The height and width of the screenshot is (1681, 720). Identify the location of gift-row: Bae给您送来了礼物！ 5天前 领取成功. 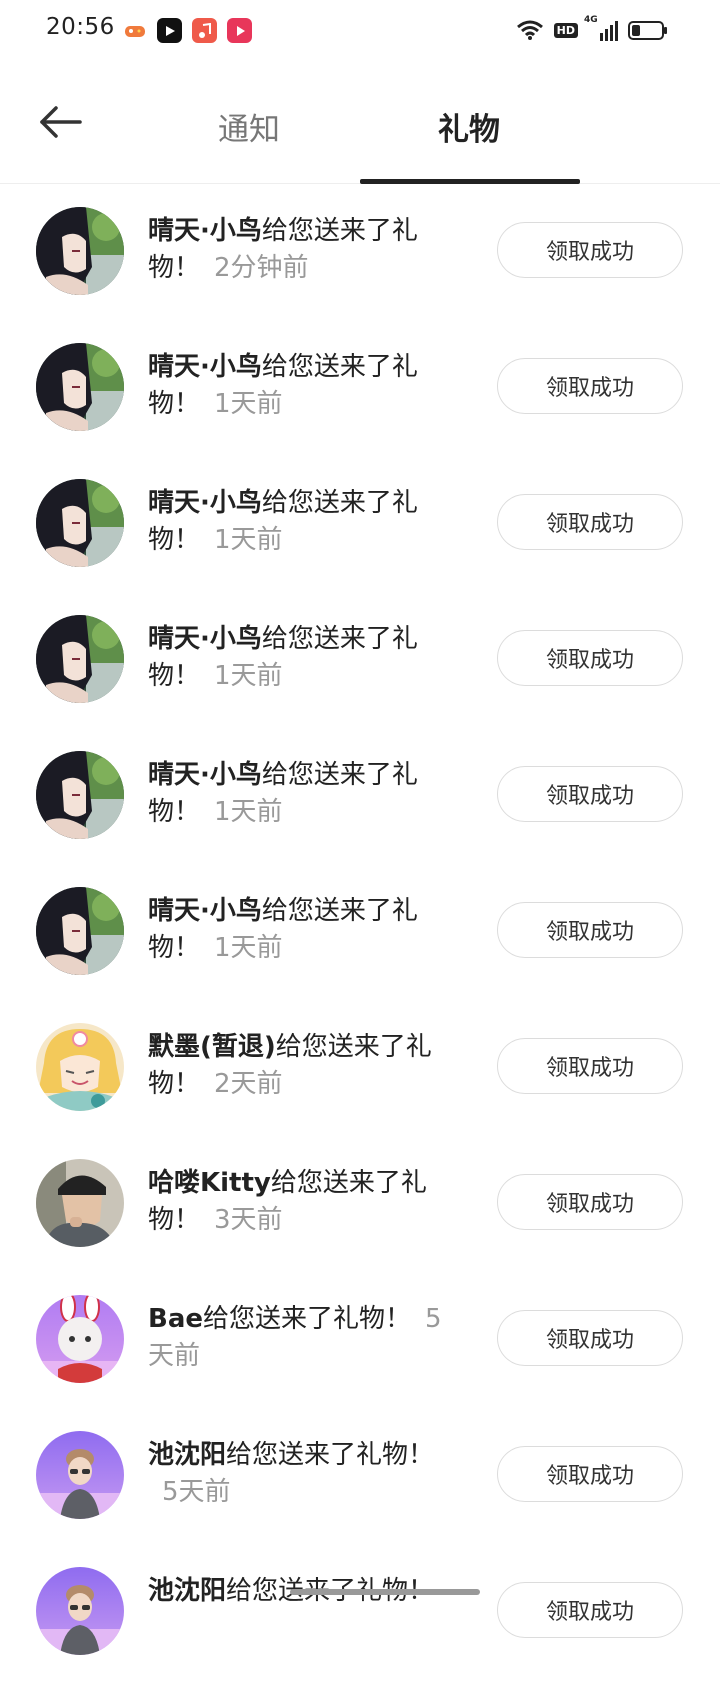
(360, 1341).